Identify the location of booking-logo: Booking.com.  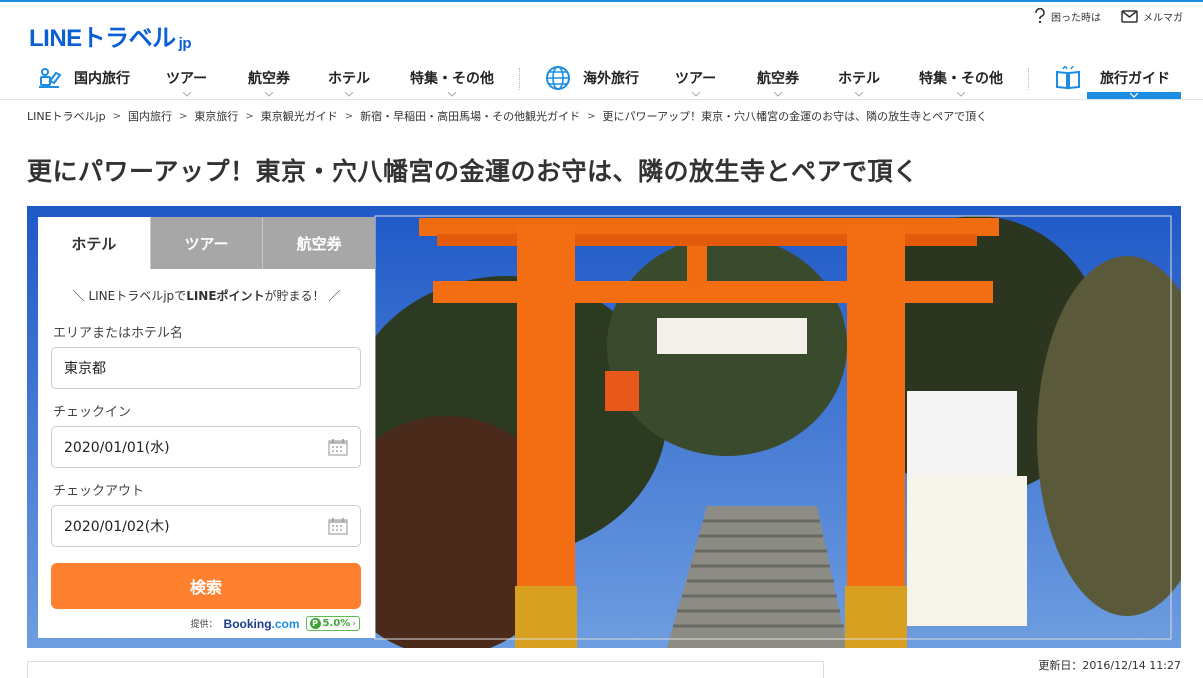
(262, 624).